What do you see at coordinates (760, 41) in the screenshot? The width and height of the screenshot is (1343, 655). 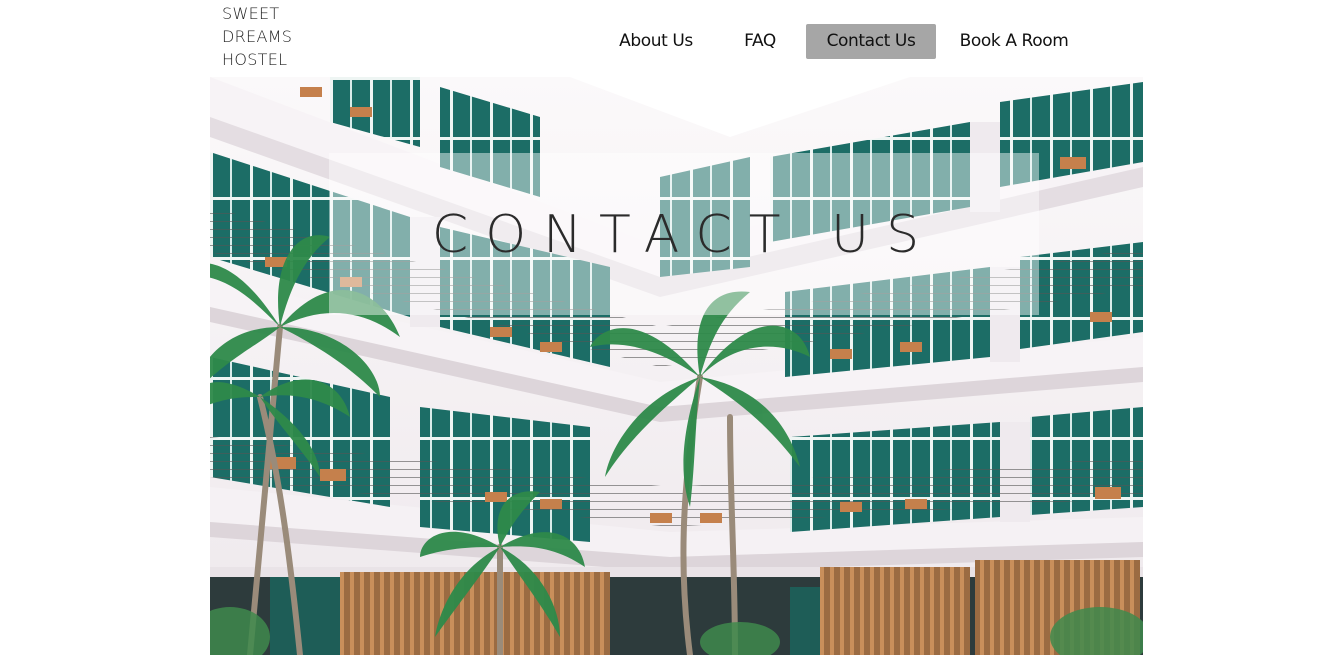 I see `nav-faq: FAQ` at bounding box center [760, 41].